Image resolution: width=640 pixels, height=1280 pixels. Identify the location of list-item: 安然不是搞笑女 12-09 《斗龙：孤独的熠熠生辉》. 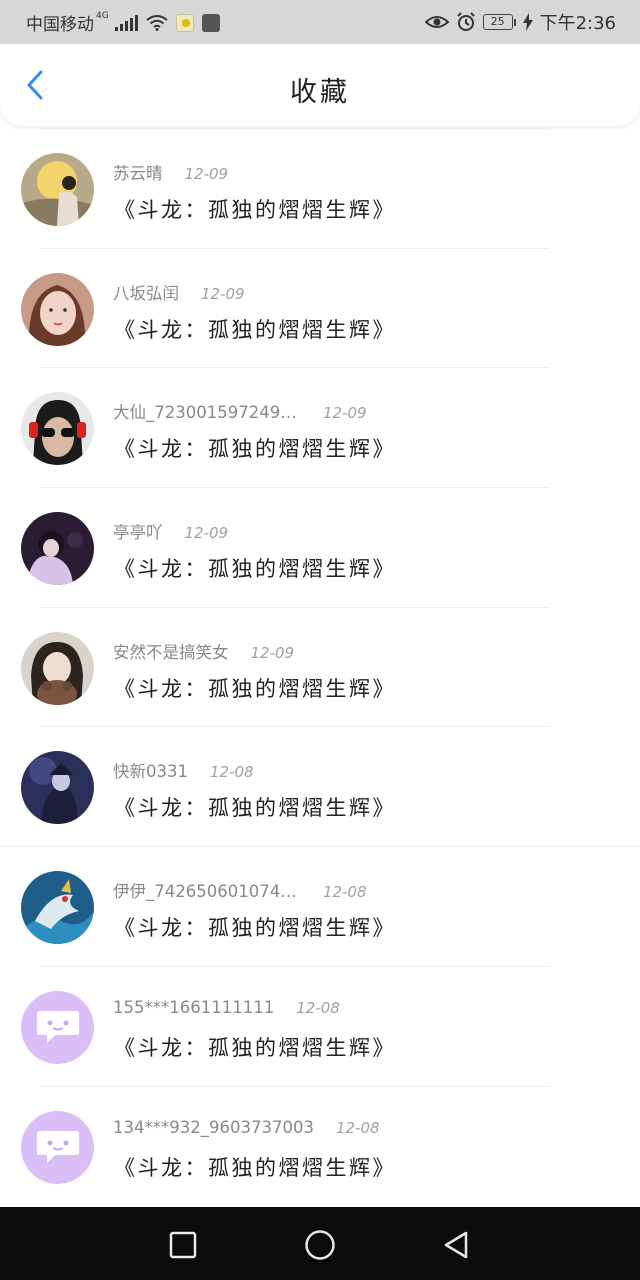
(320, 666).